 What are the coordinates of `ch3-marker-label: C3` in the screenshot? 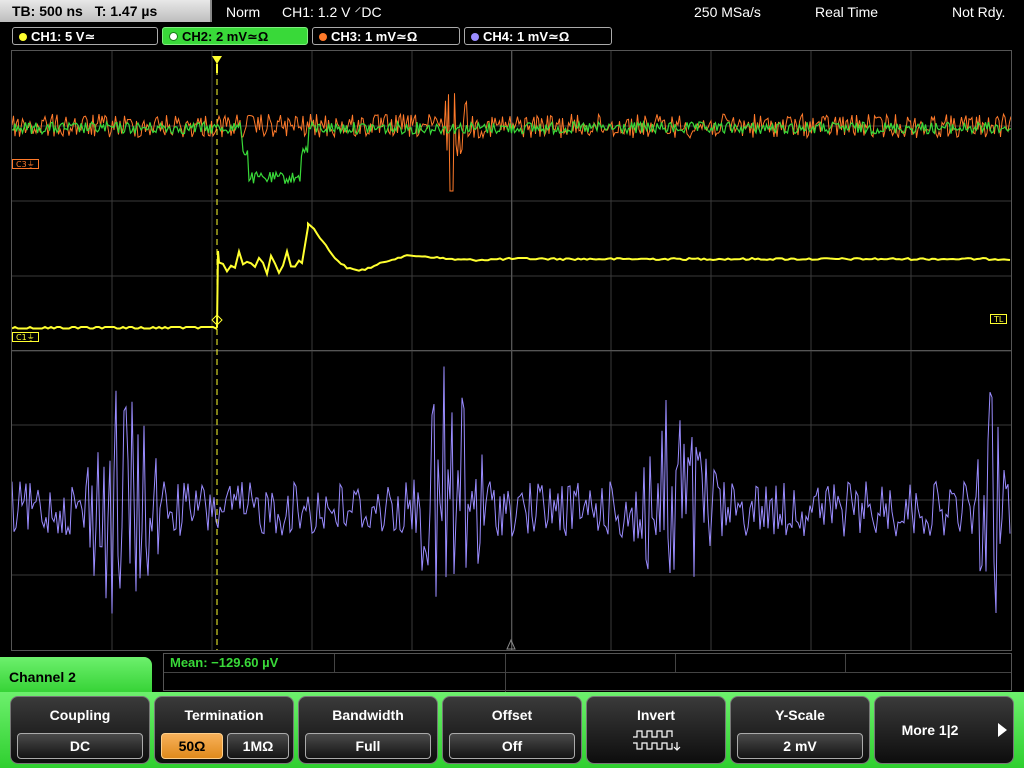 It's located at (21, 164).